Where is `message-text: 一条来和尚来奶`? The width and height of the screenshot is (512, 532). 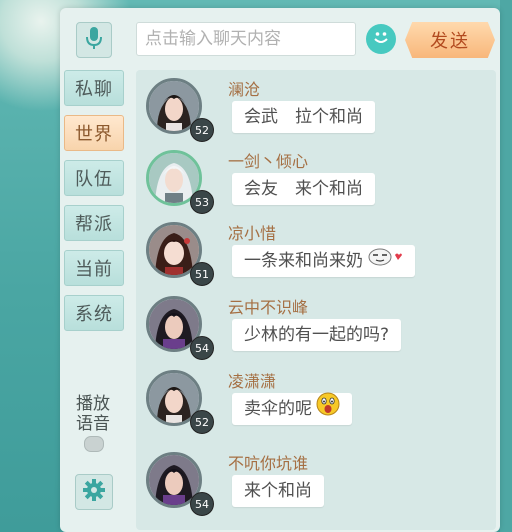
message-text: 一条来和尚来奶 is located at coordinates (303, 261).